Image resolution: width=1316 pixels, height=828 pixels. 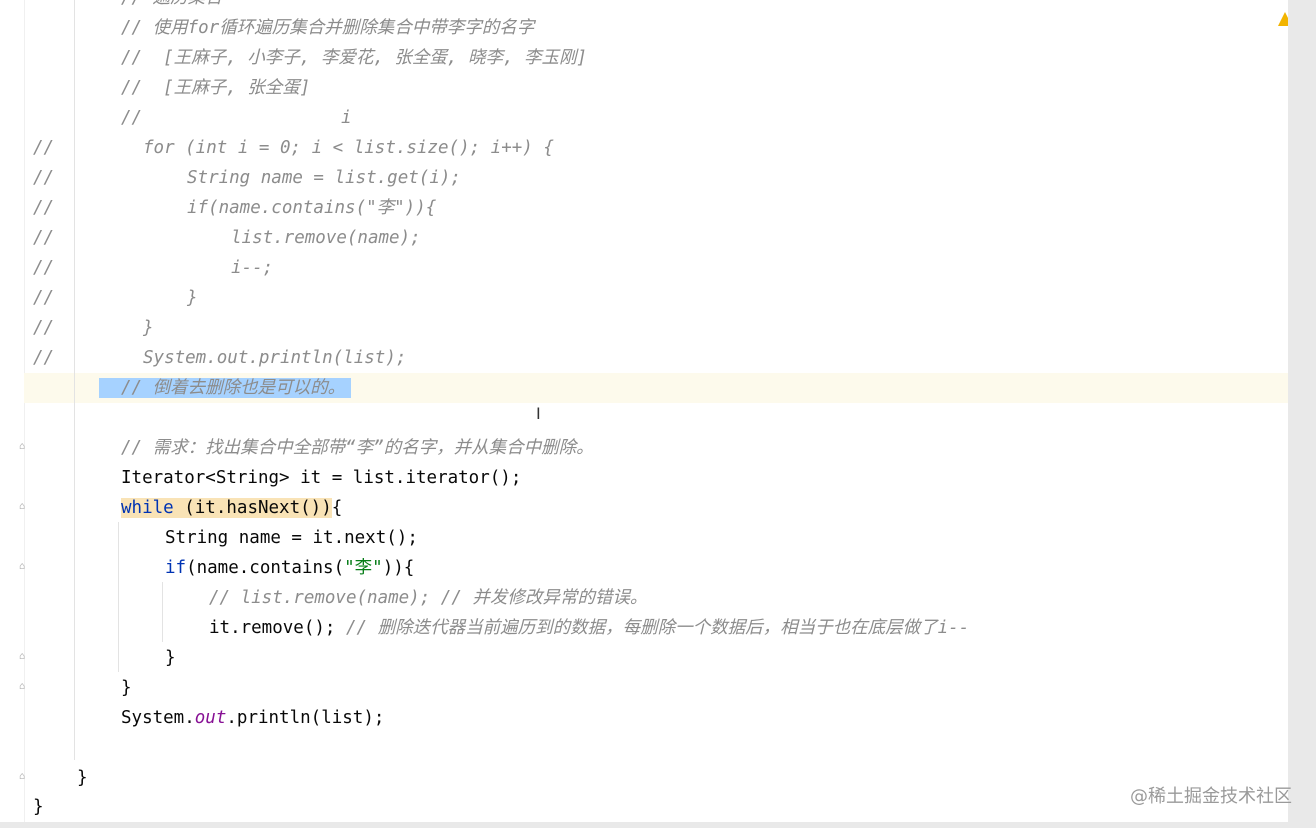 I want to click on selected-code-line: // 倒着去删除也是可以的。, so click(x=225, y=388).